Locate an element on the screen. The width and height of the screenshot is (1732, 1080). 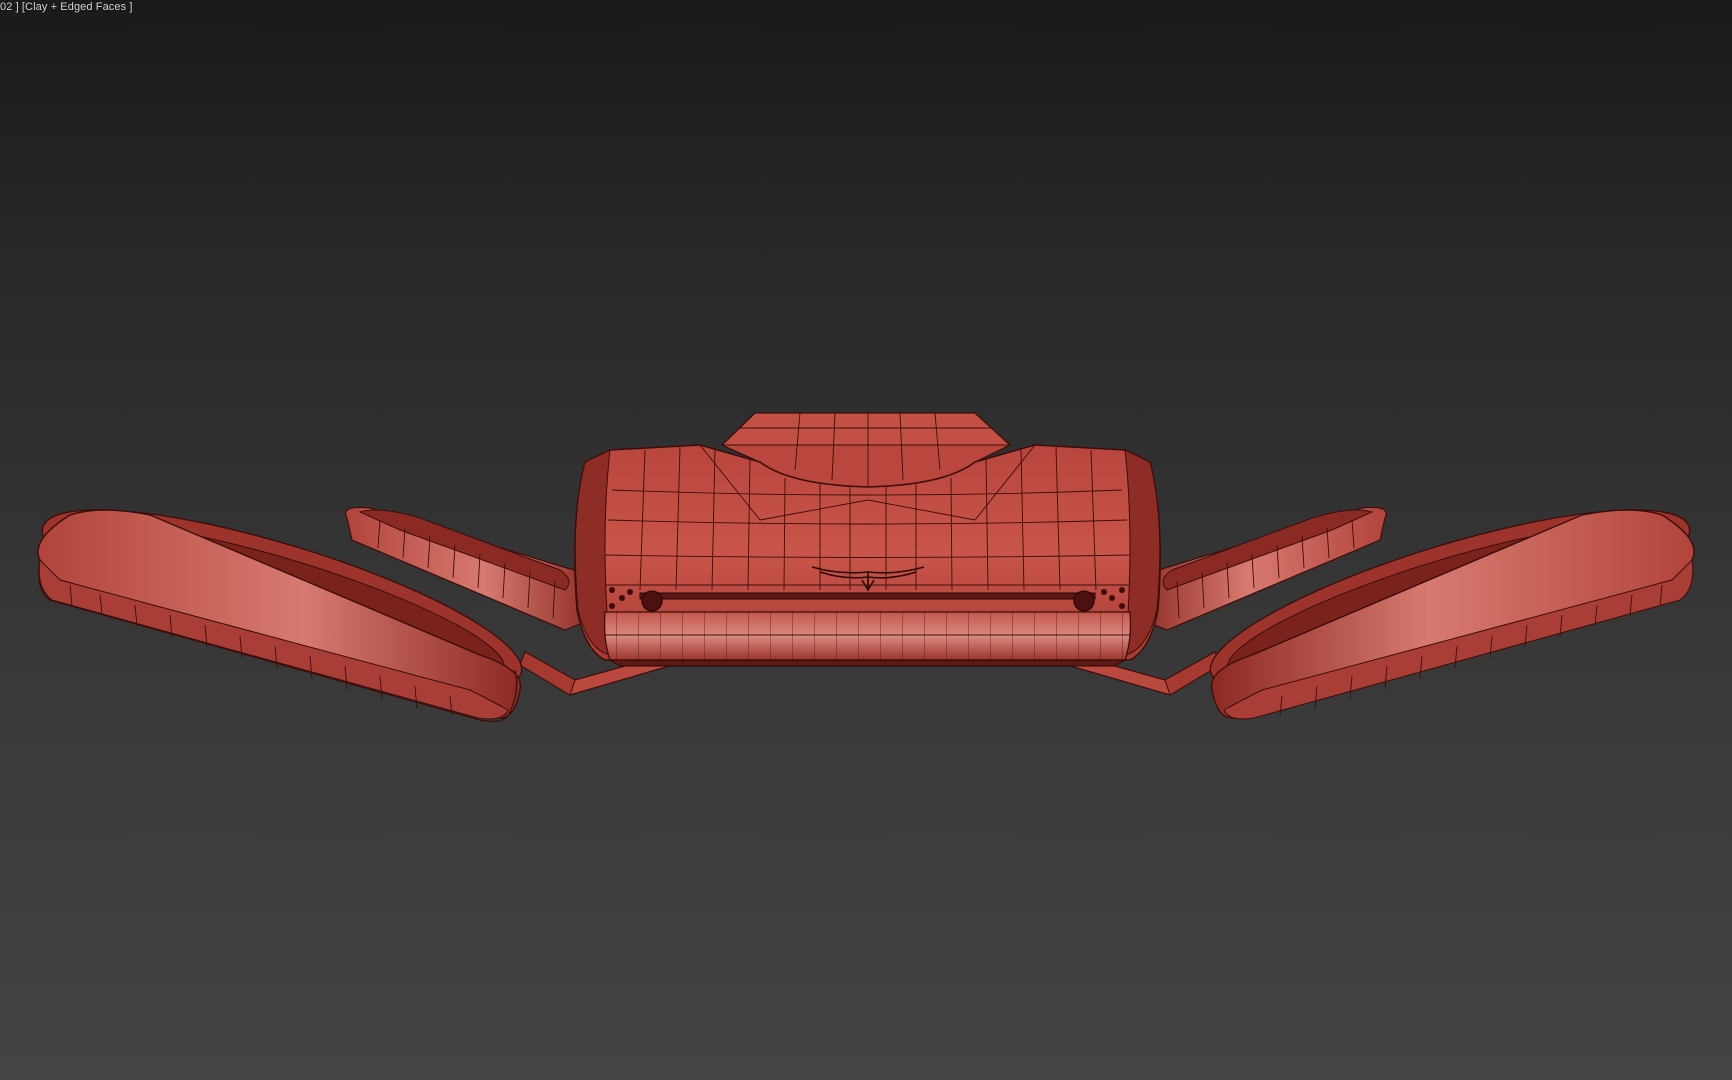
vehicle-body is located at coordinates (867, 539).